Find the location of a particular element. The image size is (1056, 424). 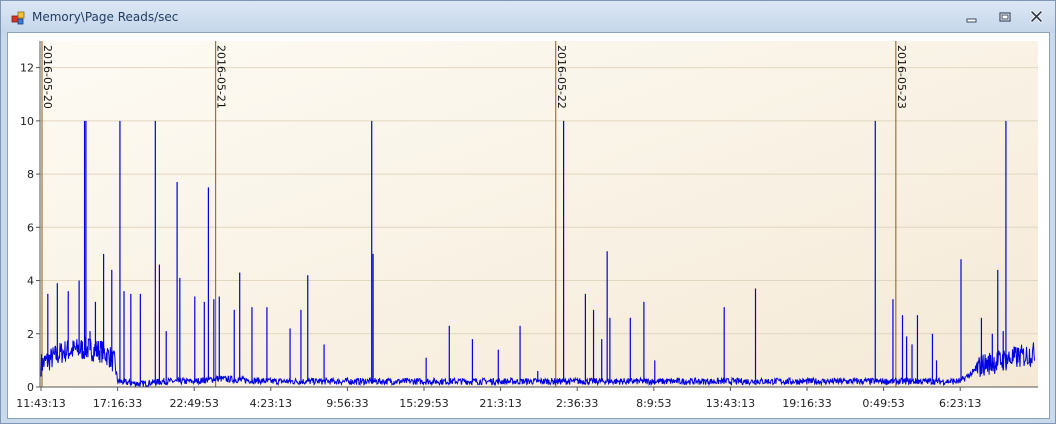

x-tick-label: 11:43:13 is located at coordinates (40, 403).